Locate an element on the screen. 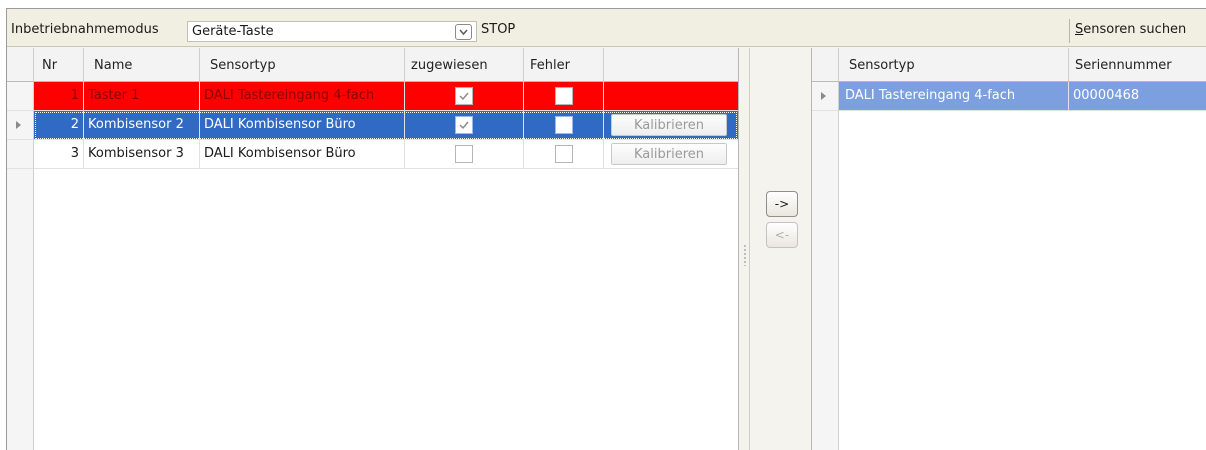 The width and height of the screenshot is (1206, 450). cell-nr: 3 is located at coordinates (59, 154).